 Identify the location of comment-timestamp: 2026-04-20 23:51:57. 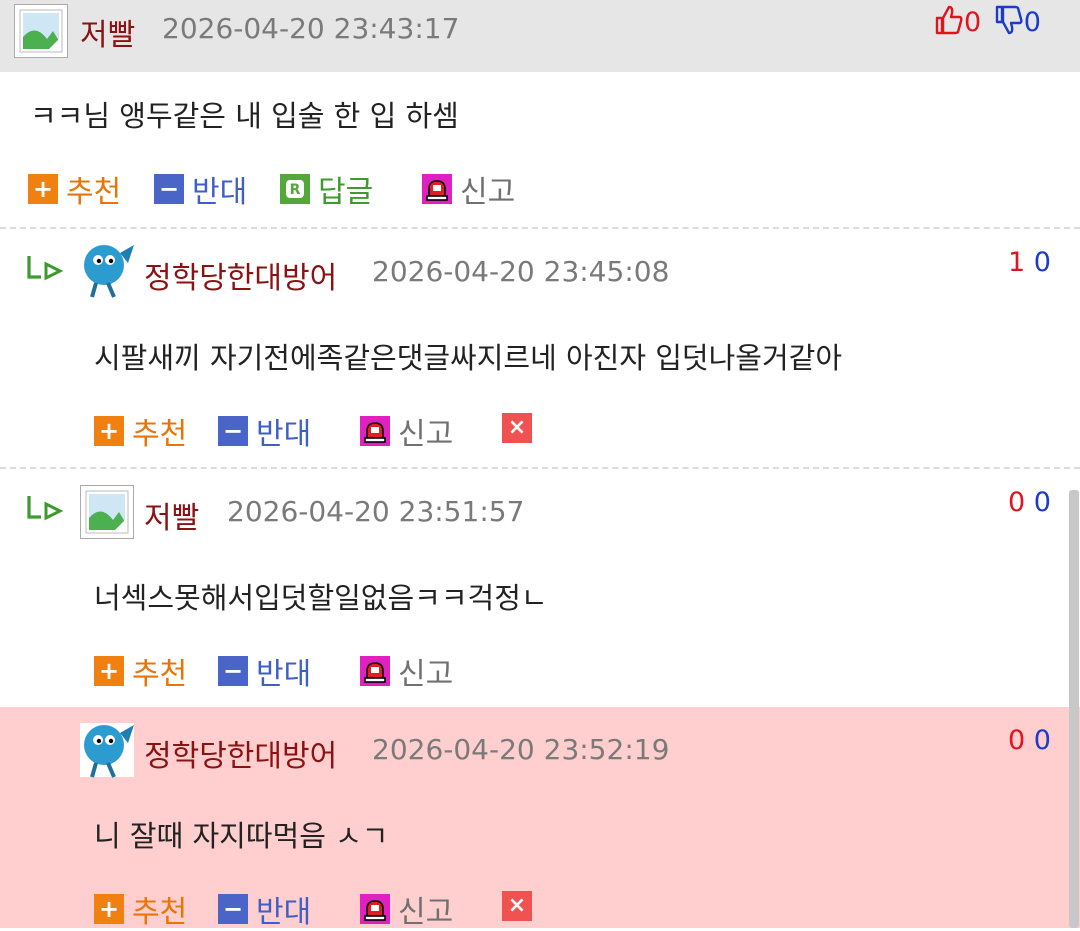
(376, 511).